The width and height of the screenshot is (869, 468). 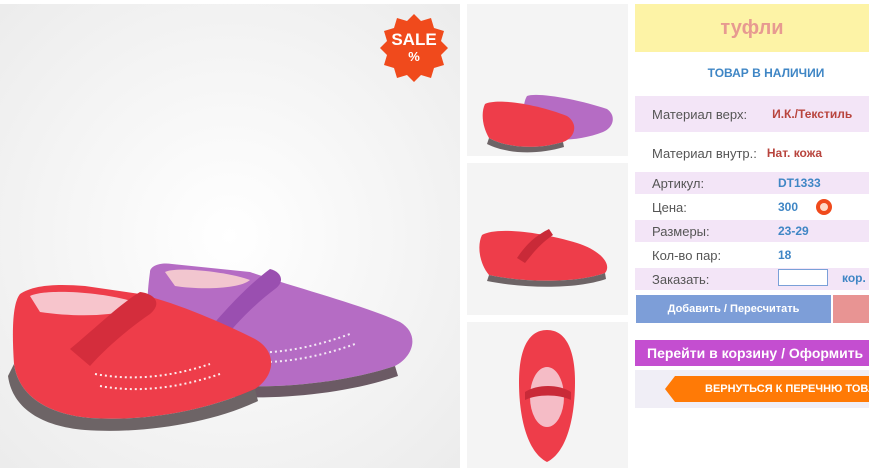 I want to click on spec-value: DT1333, so click(x=799, y=183).